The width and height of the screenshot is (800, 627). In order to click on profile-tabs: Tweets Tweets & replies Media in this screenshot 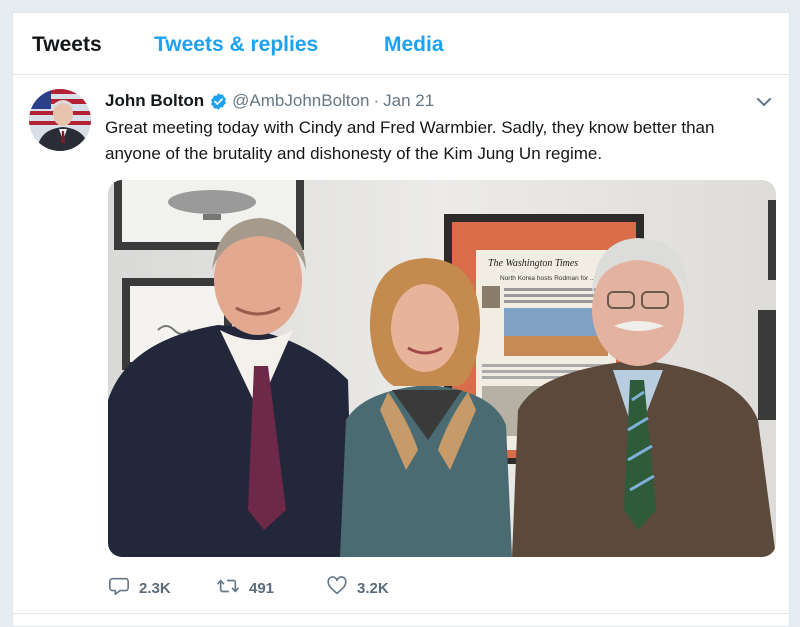, I will do `click(401, 44)`.